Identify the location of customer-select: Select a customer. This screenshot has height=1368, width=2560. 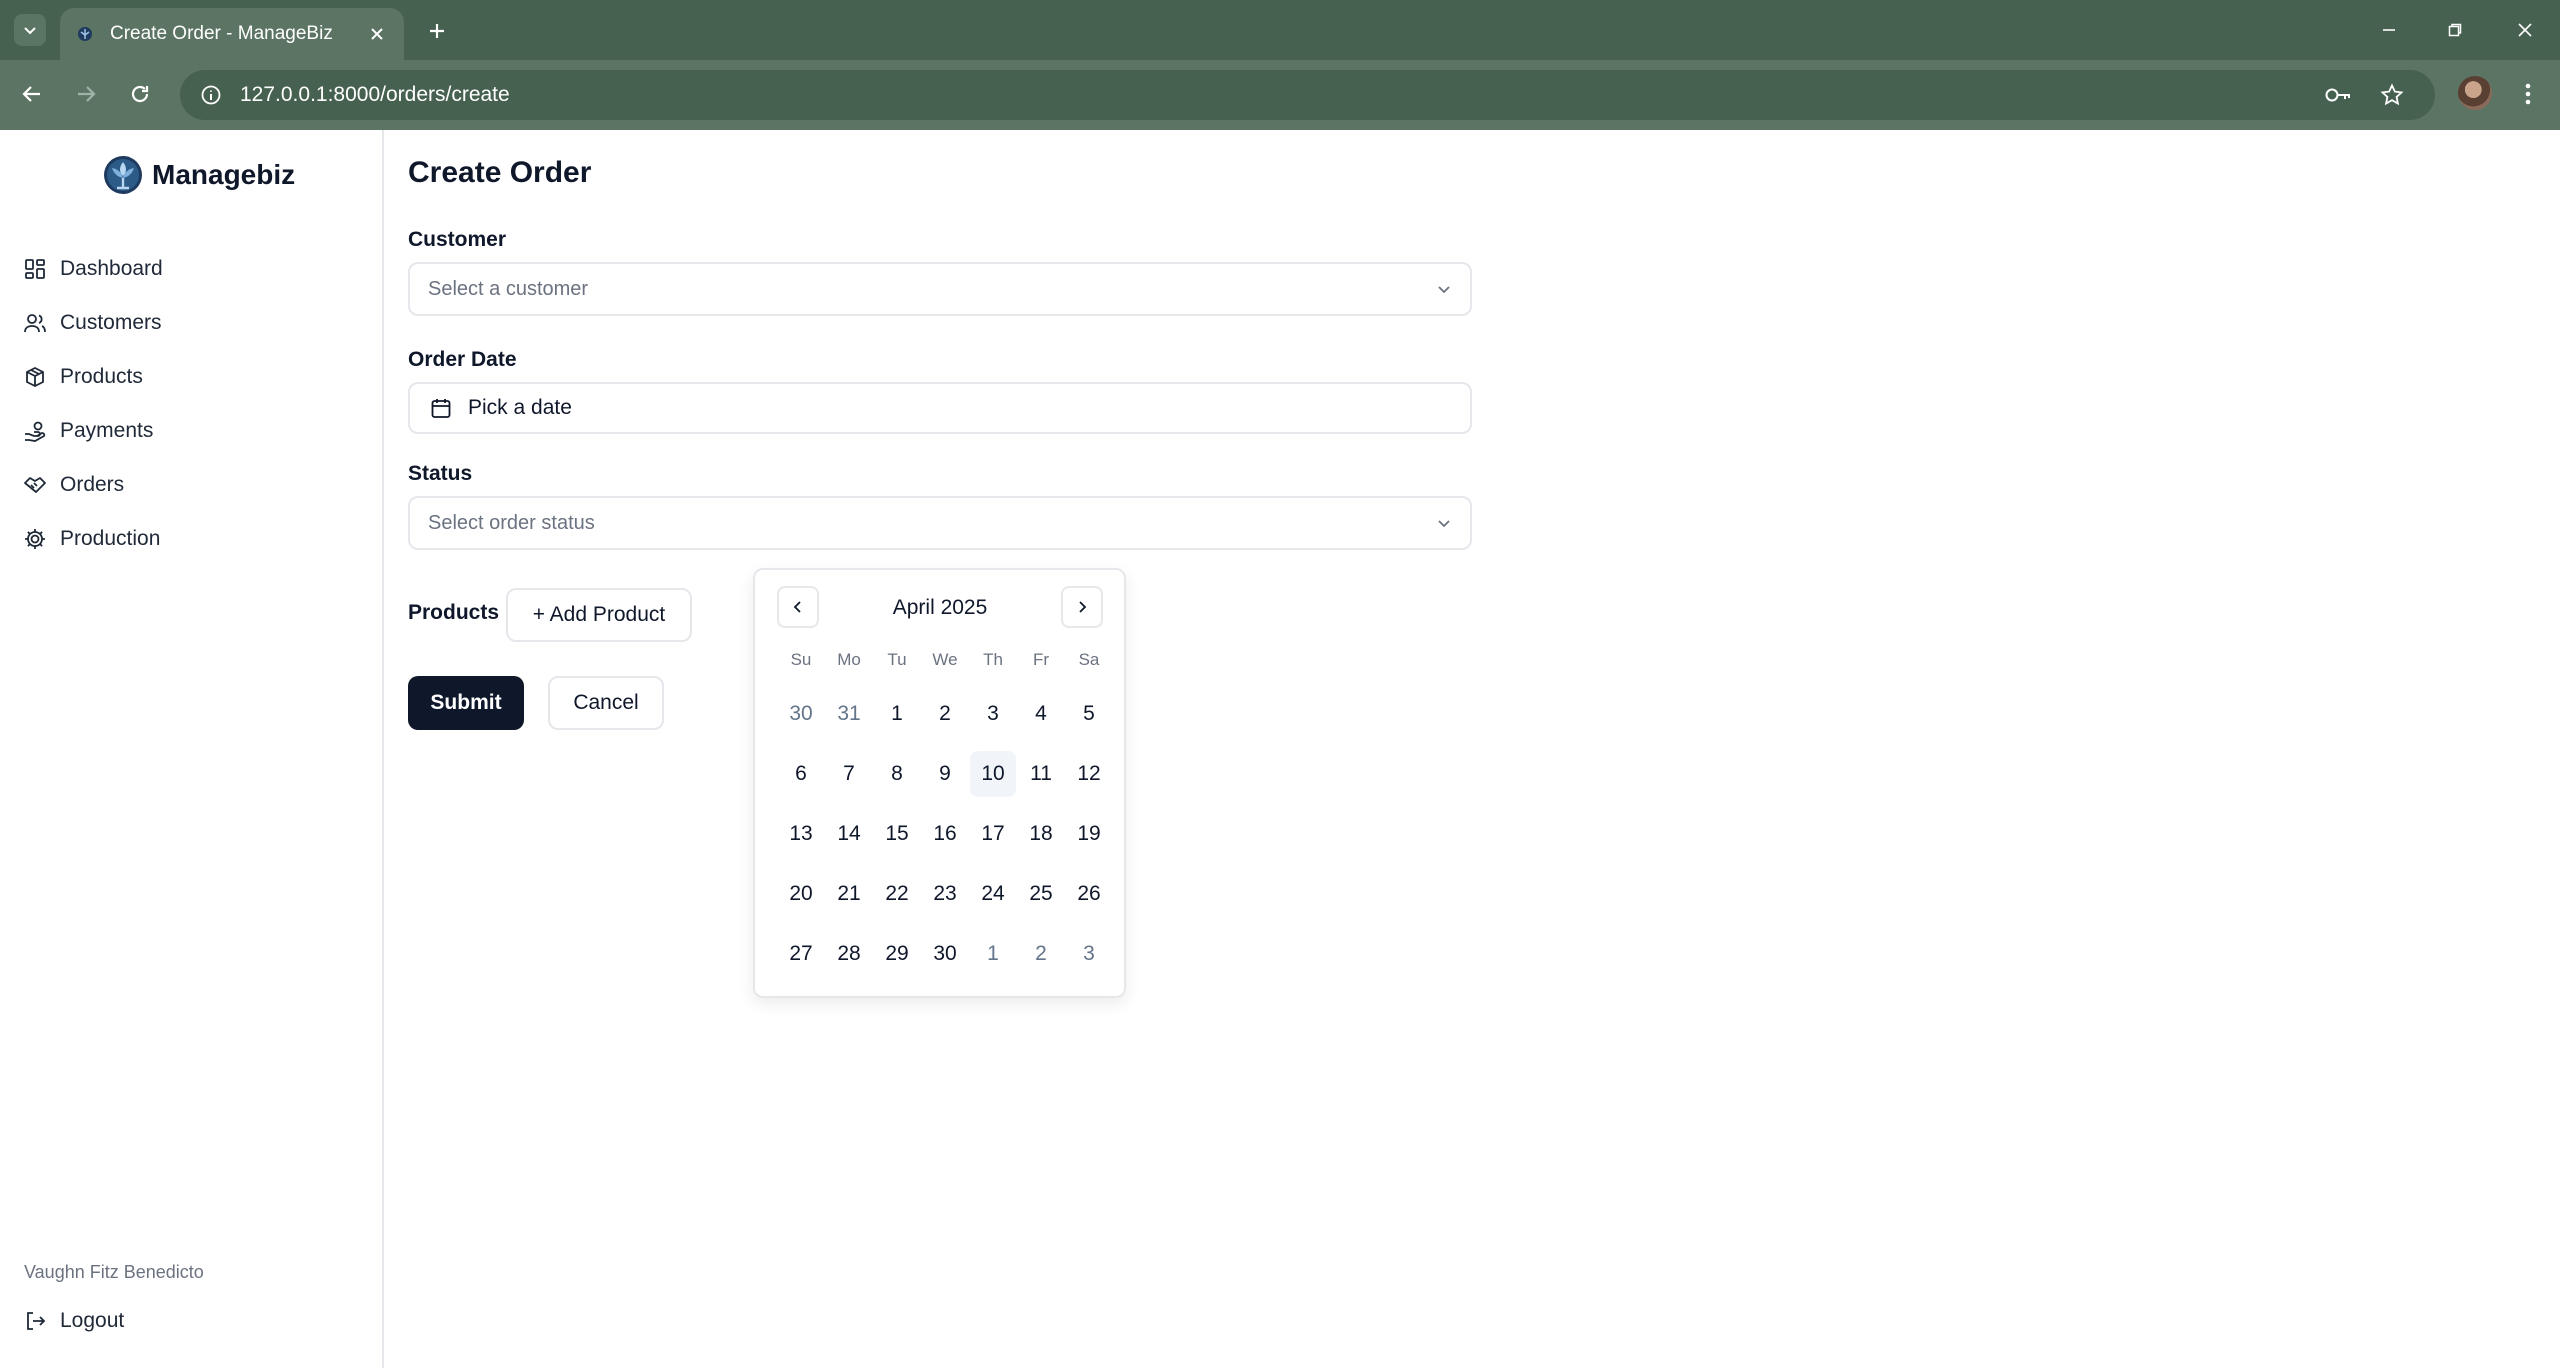
(940, 289).